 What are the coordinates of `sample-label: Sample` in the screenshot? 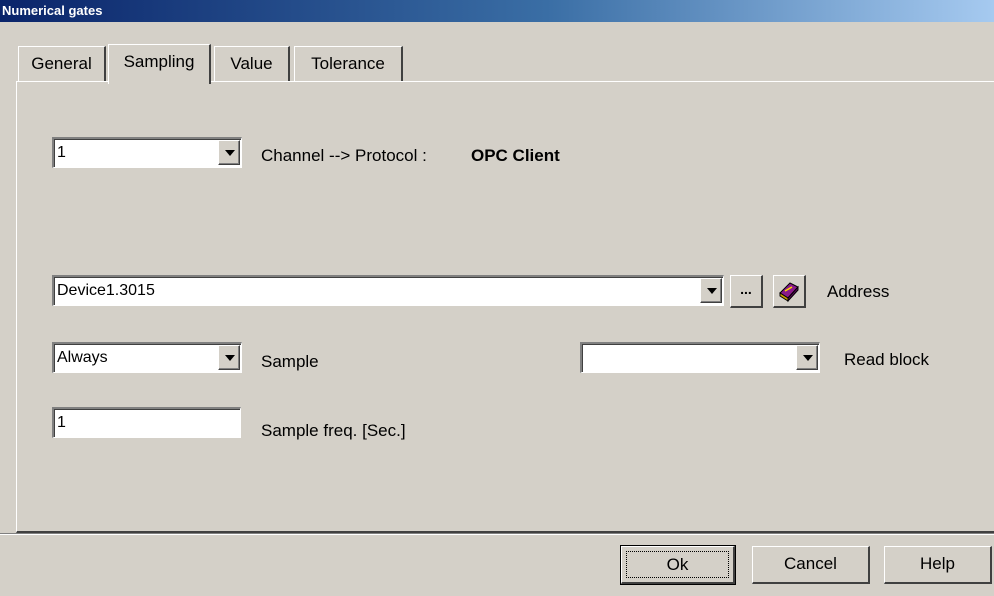 It's located at (290, 361).